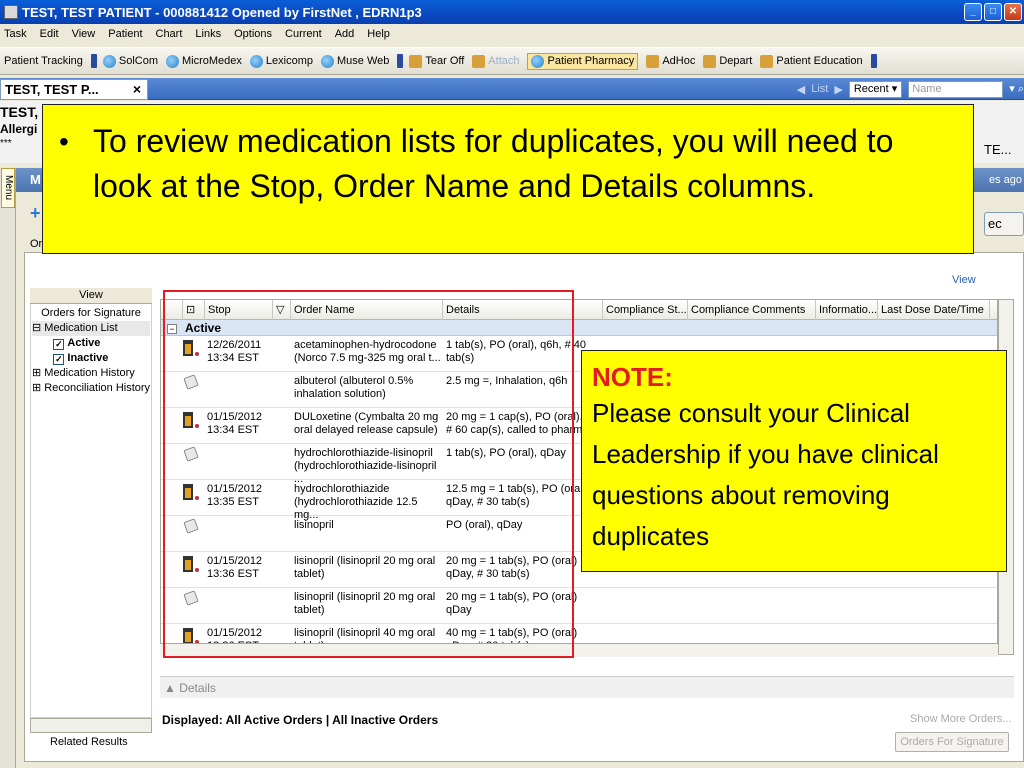  What do you see at coordinates (710, 61) in the screenshot?
I see `depart-icon` at bounding box center [710, 61].